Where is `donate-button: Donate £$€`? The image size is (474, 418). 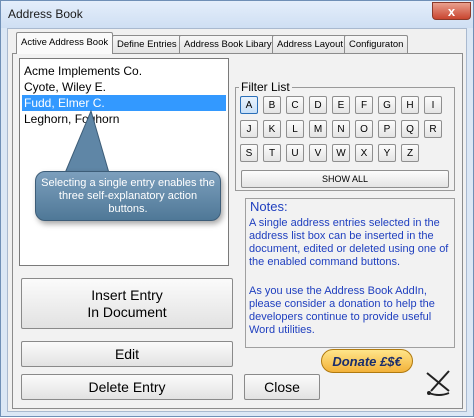
donate-button: Donate £$€ is located at coordinates (367, 361).